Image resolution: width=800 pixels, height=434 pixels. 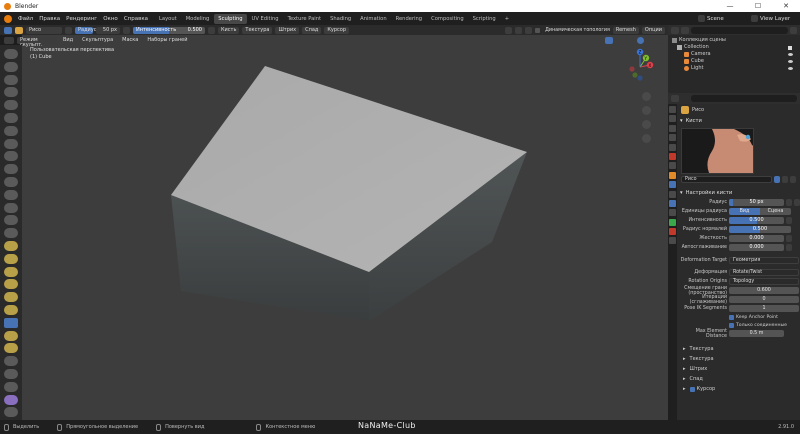 I want to click on radius-unit-view: Вид, so click(x=744, y=211).